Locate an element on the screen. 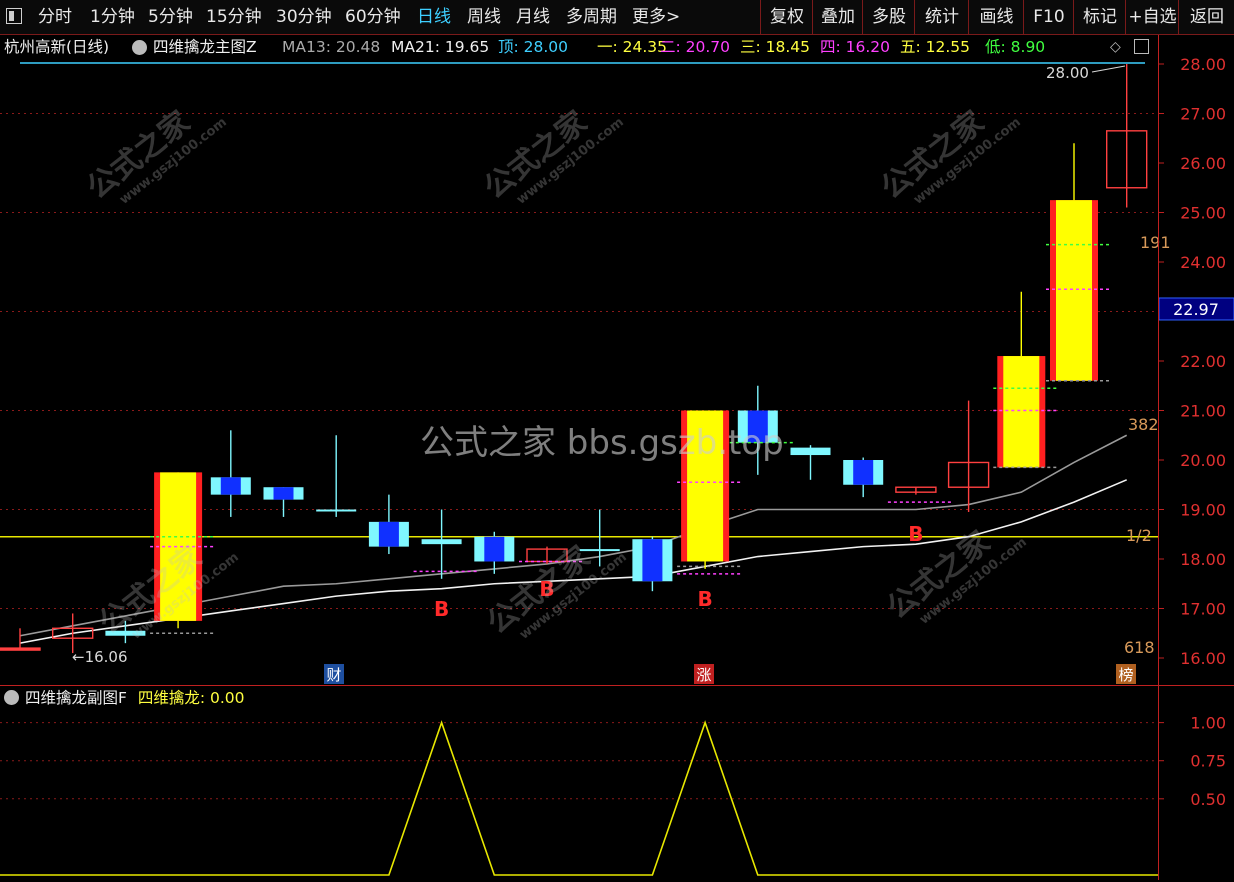  axis-separator is located at coordinates (1158, 457).